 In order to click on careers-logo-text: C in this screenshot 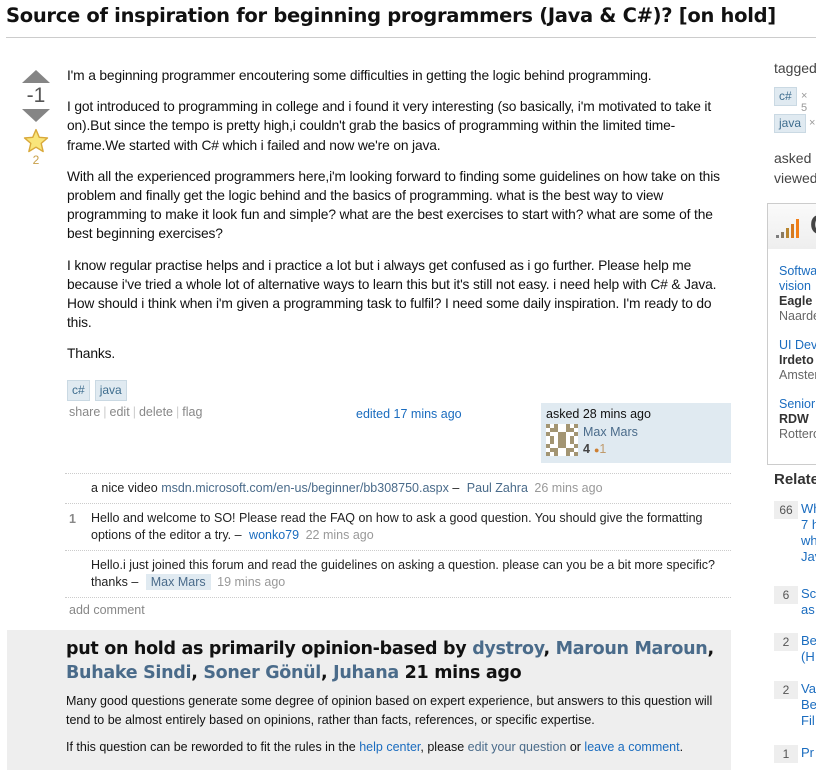, I will do `click(813, 225)`.